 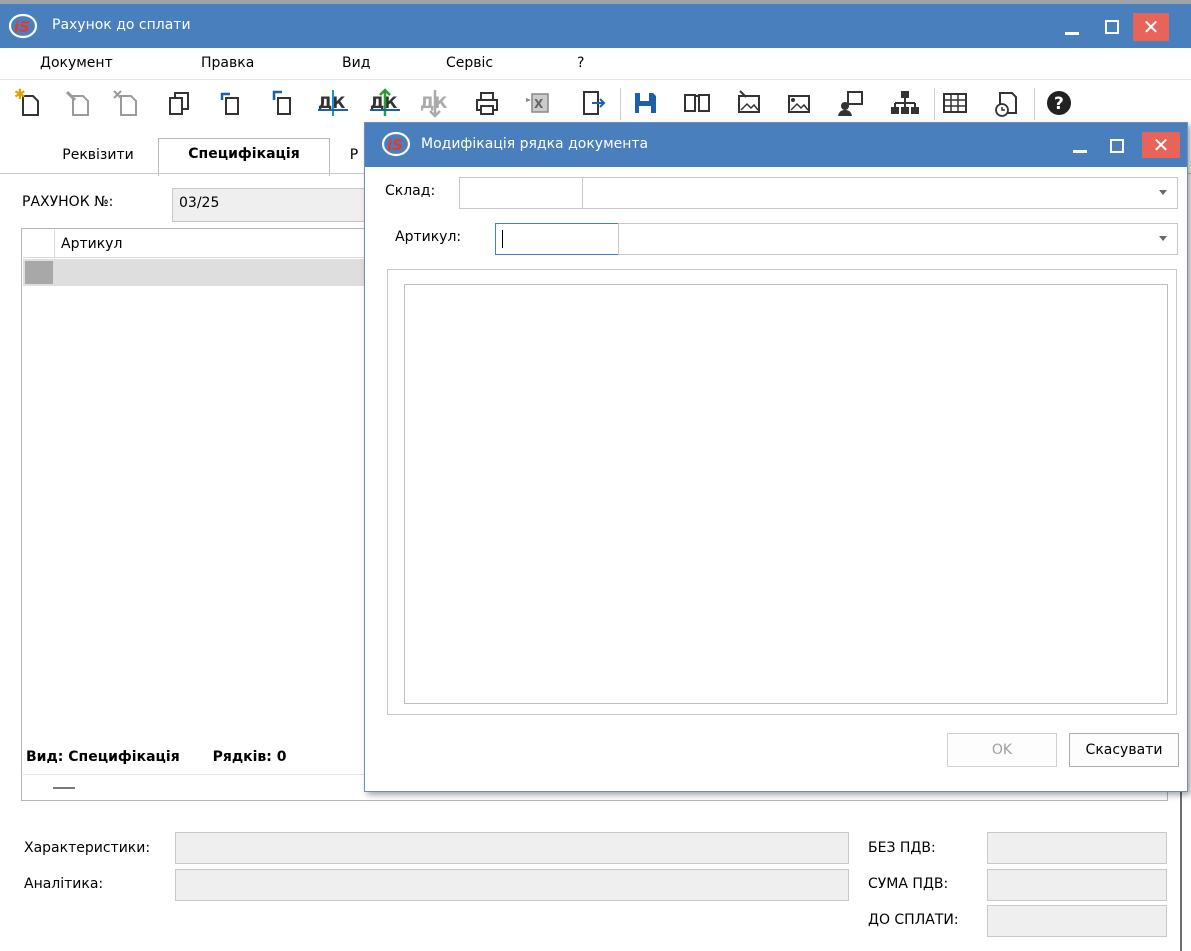 I want to click on tab-specification: Специфікація, so click(x=244, y=157).